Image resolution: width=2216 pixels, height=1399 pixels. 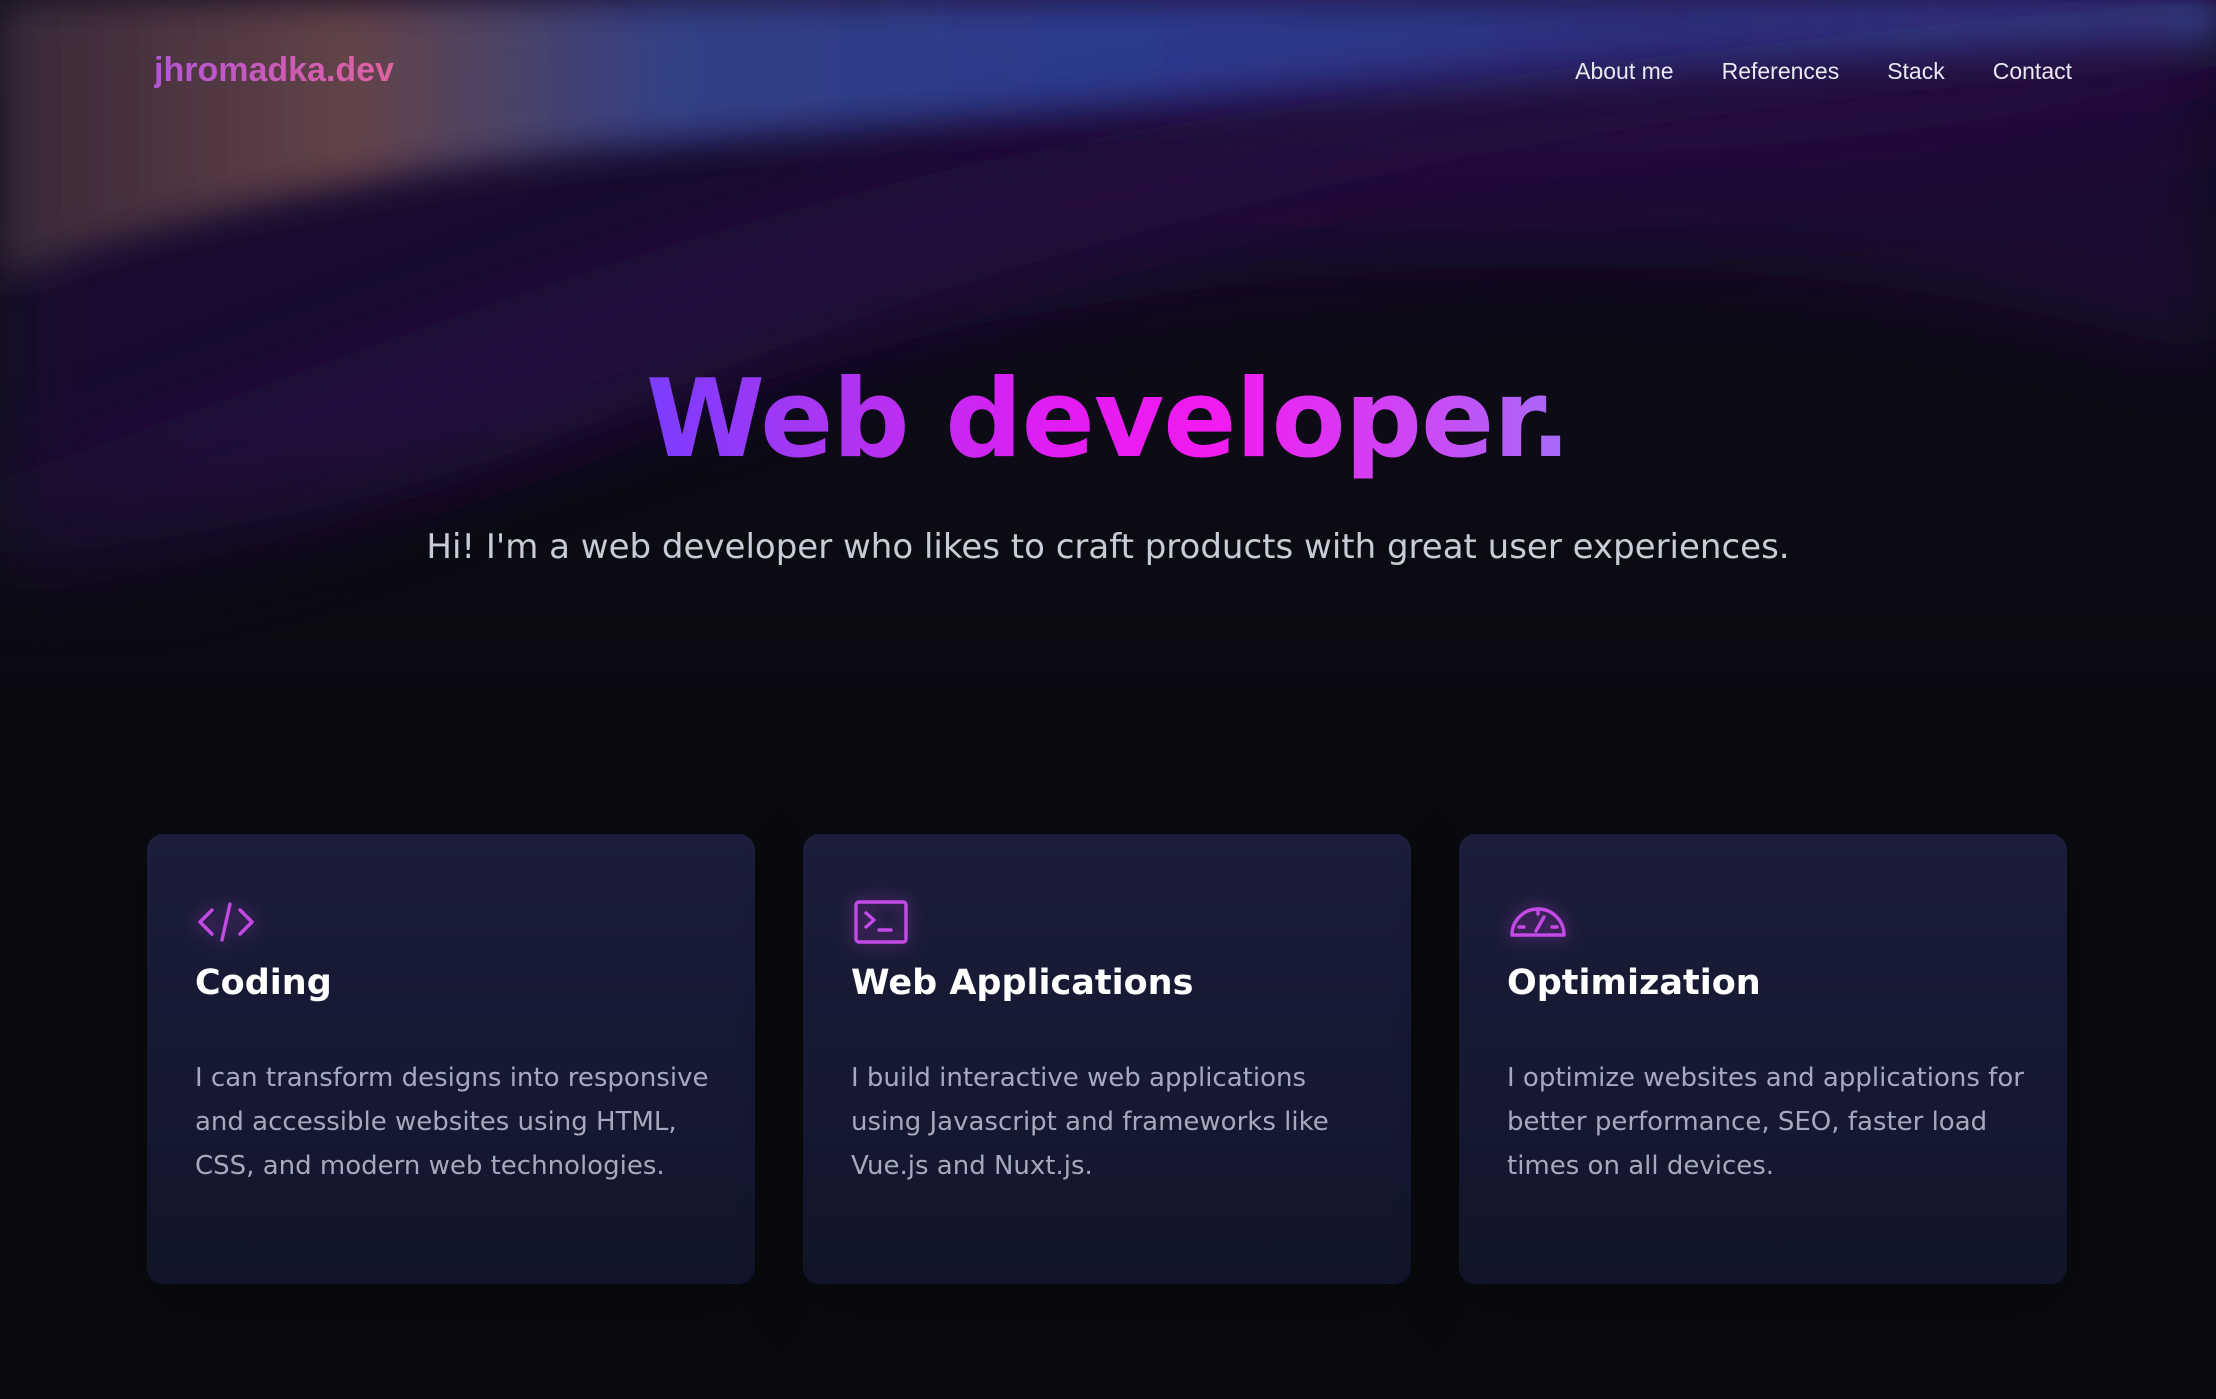 I want to click on nav-link-stack: Stack, so click(x=1916, y=71).